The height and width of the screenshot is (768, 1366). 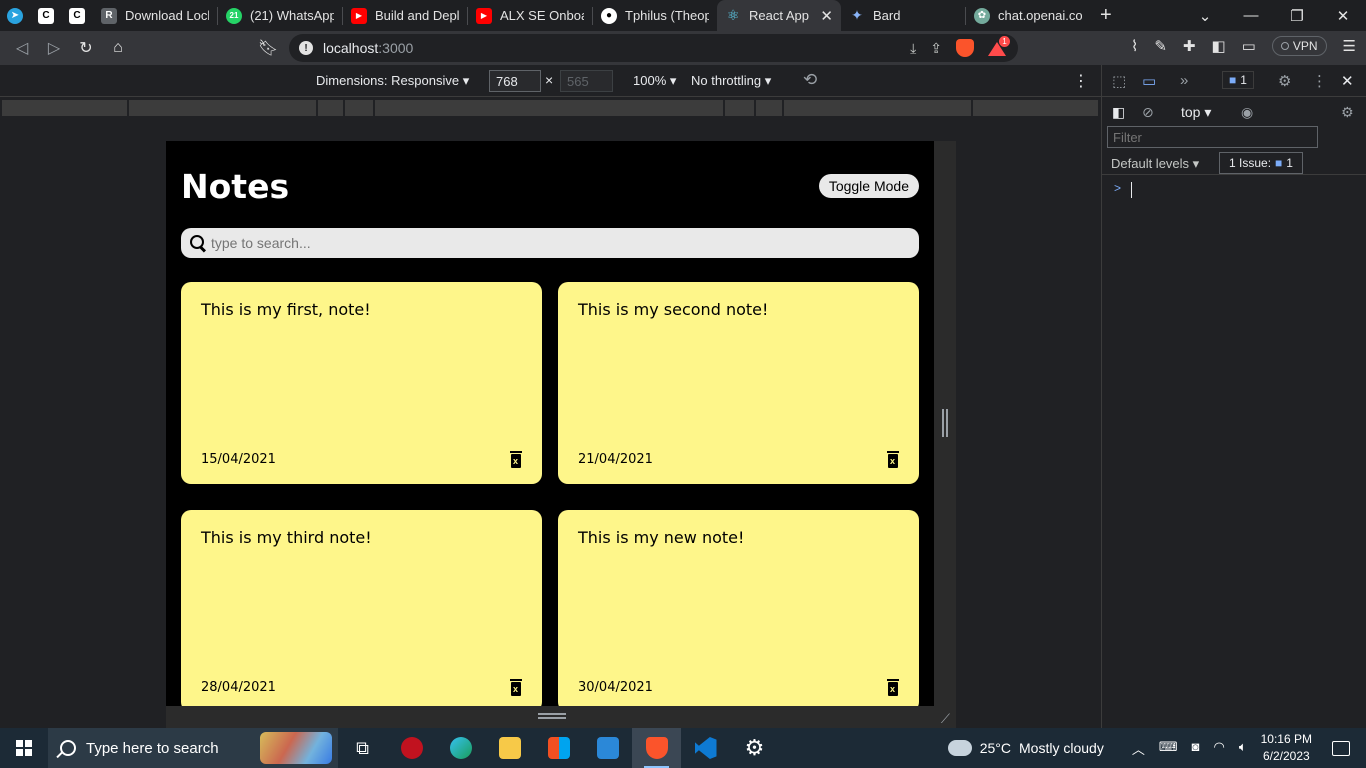 What do you see at coordinates (1251, 15) in the screenshot?
I see `minimize-button: —` at bounding box center [1251, 15].